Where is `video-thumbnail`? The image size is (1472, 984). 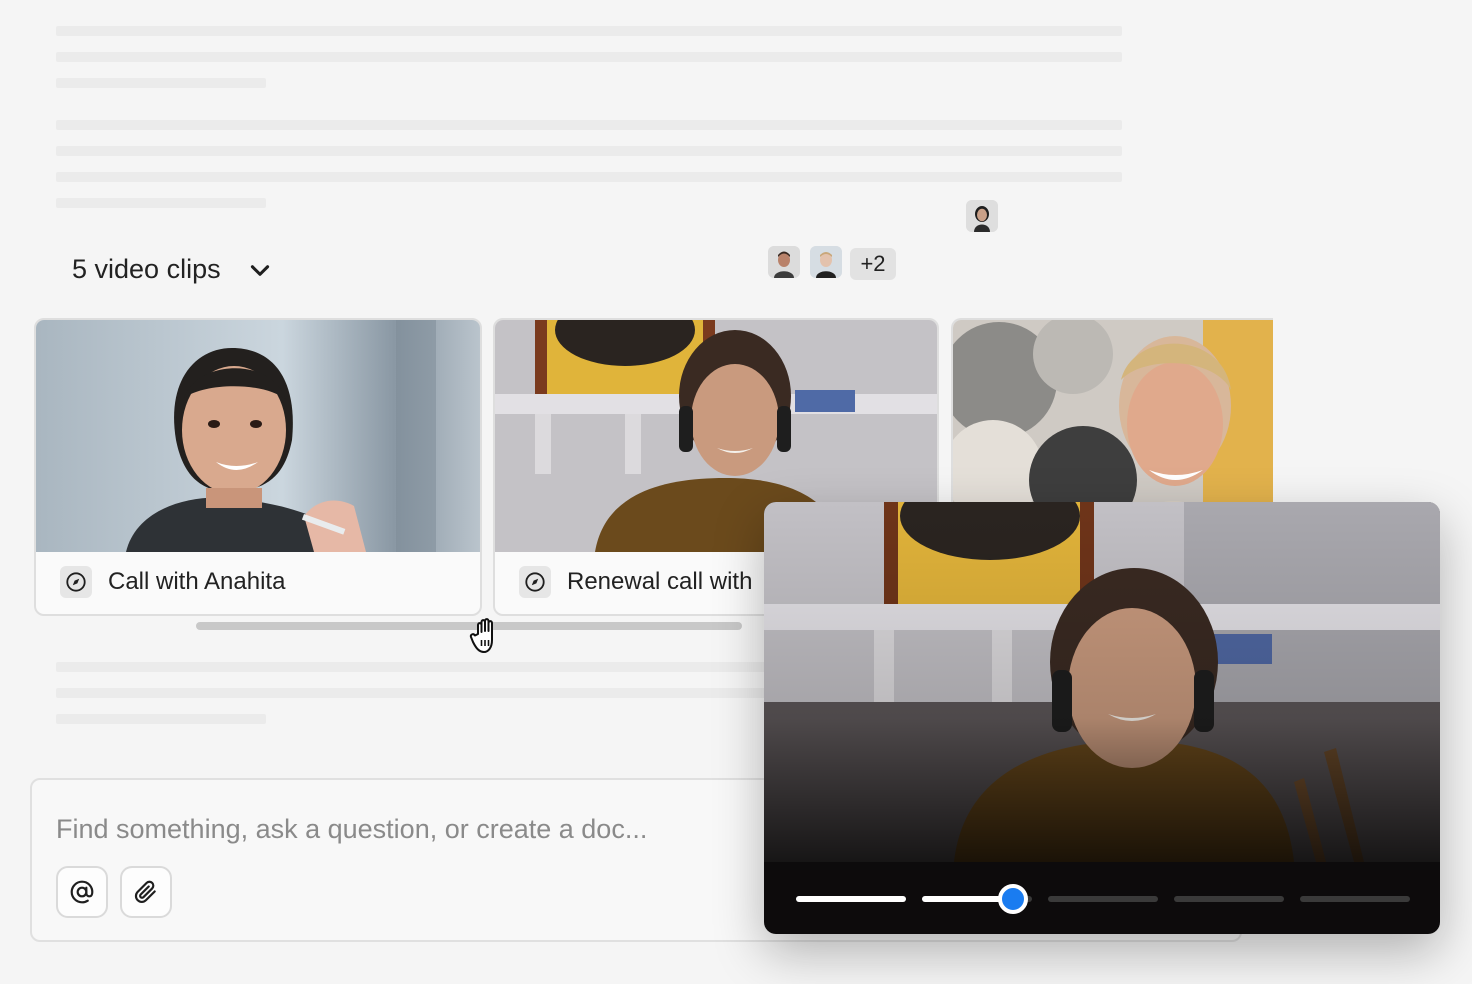 video-thumbnail is located at coordinates (258, 436).